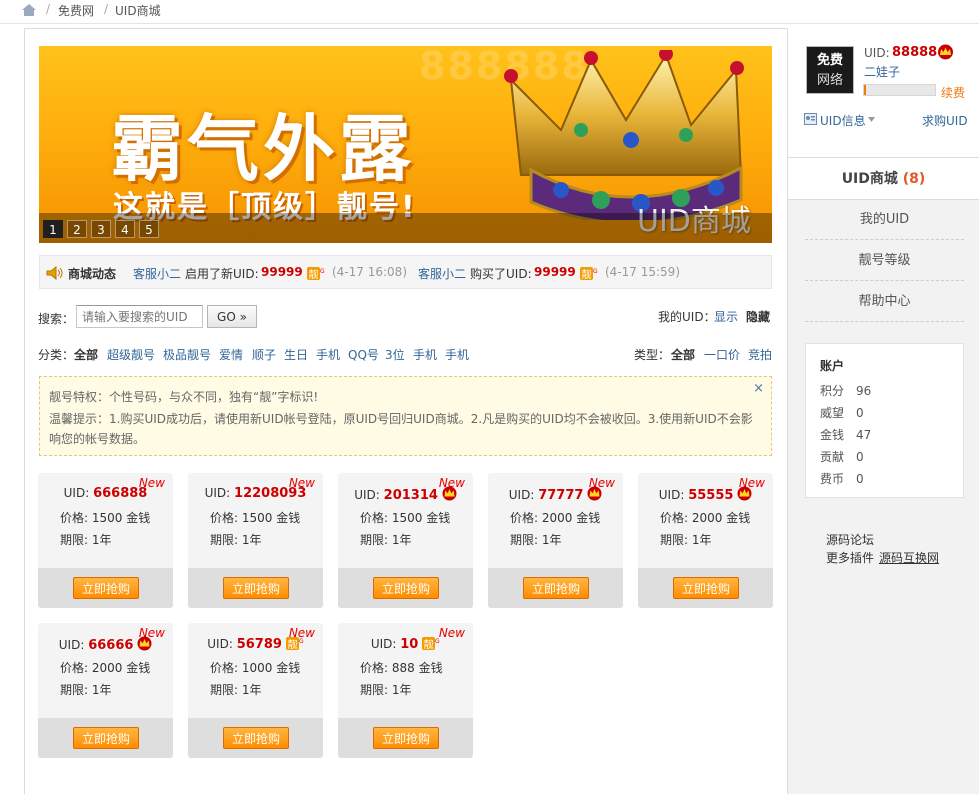 This screenshot has width=979, height=794. I want to click on notice-privilege: 靓号特权：个性号码，与众不同，独有“靓”字标识!, so click(184, 397).